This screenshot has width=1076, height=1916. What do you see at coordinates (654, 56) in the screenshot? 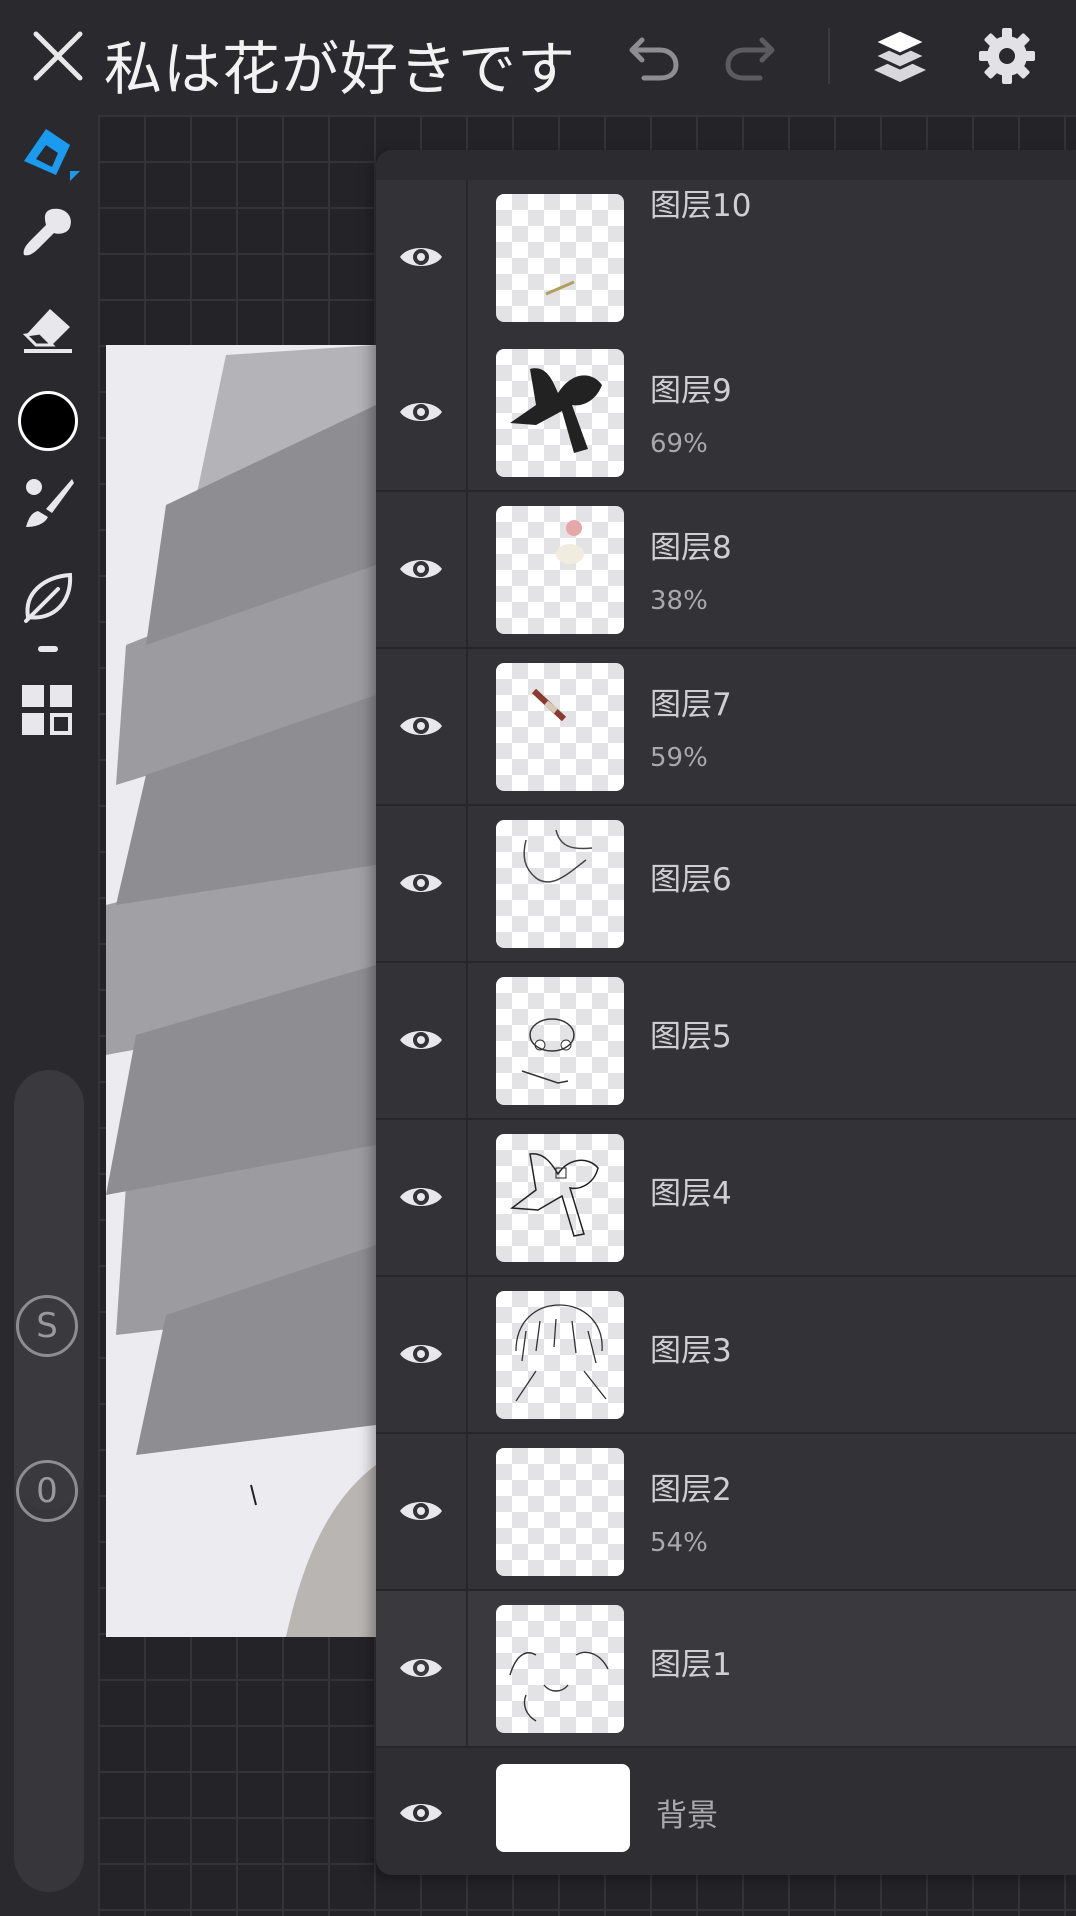
I see `undo-icon` at bounding box center [654, 56].